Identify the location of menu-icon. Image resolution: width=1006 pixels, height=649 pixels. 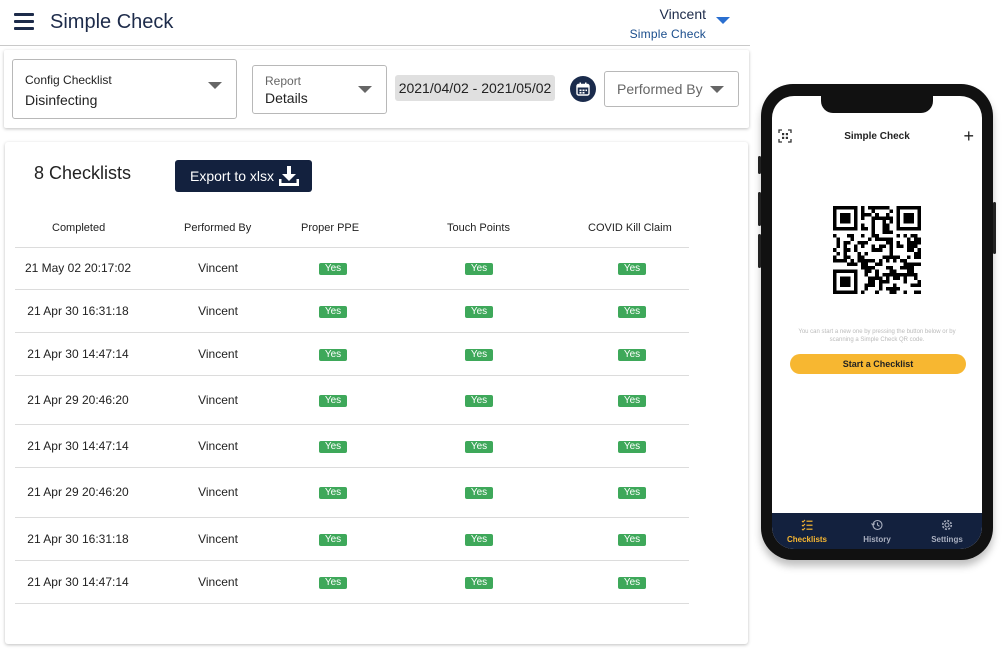
(24, 21).